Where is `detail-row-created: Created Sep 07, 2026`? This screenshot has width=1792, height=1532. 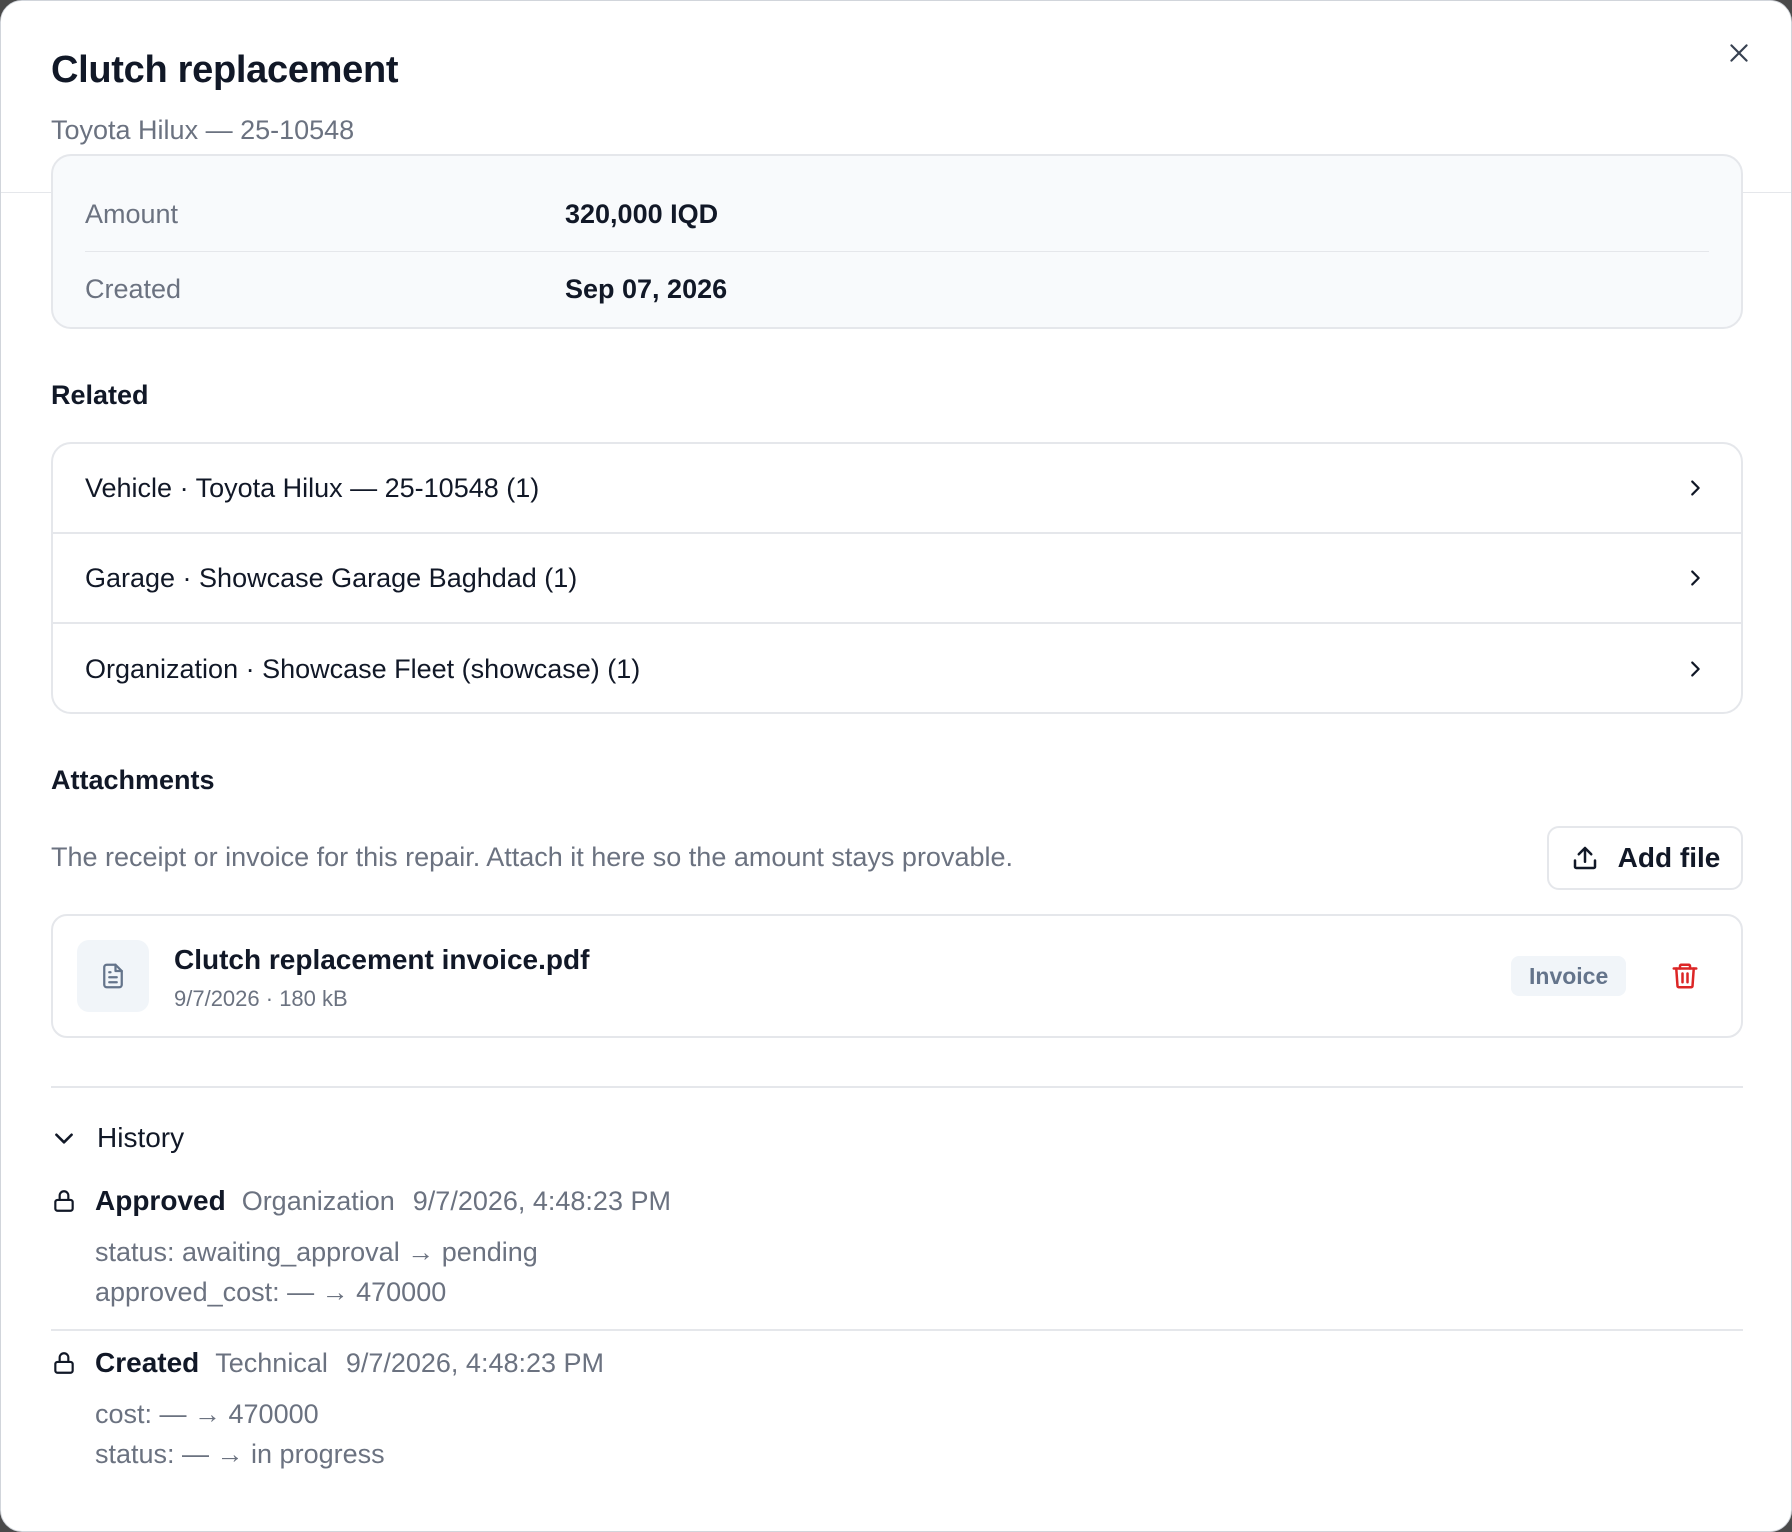 detail-row-created: Created Sep 07, 2026 is located at coordinates (897, 289).